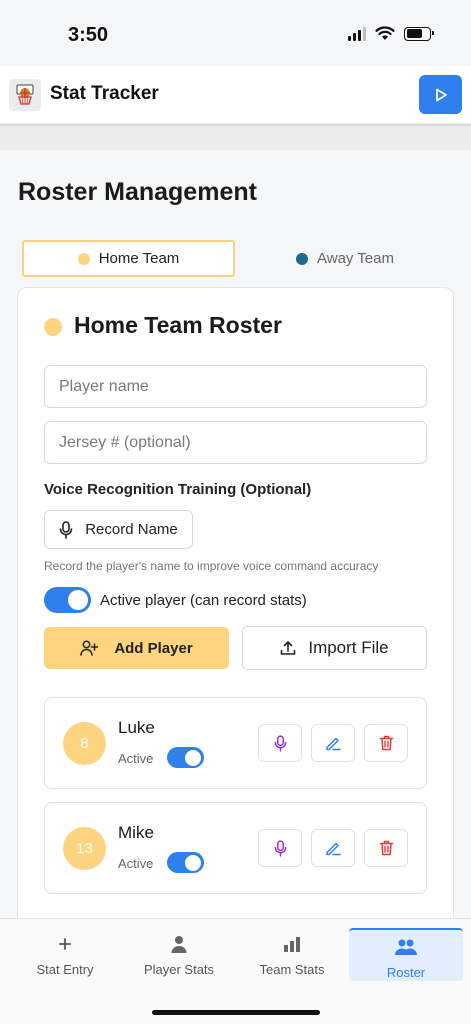  What do you see at coordinates (419, 33) in the screenshot?
I see `battery-icon` at bounding box center [419, 33].